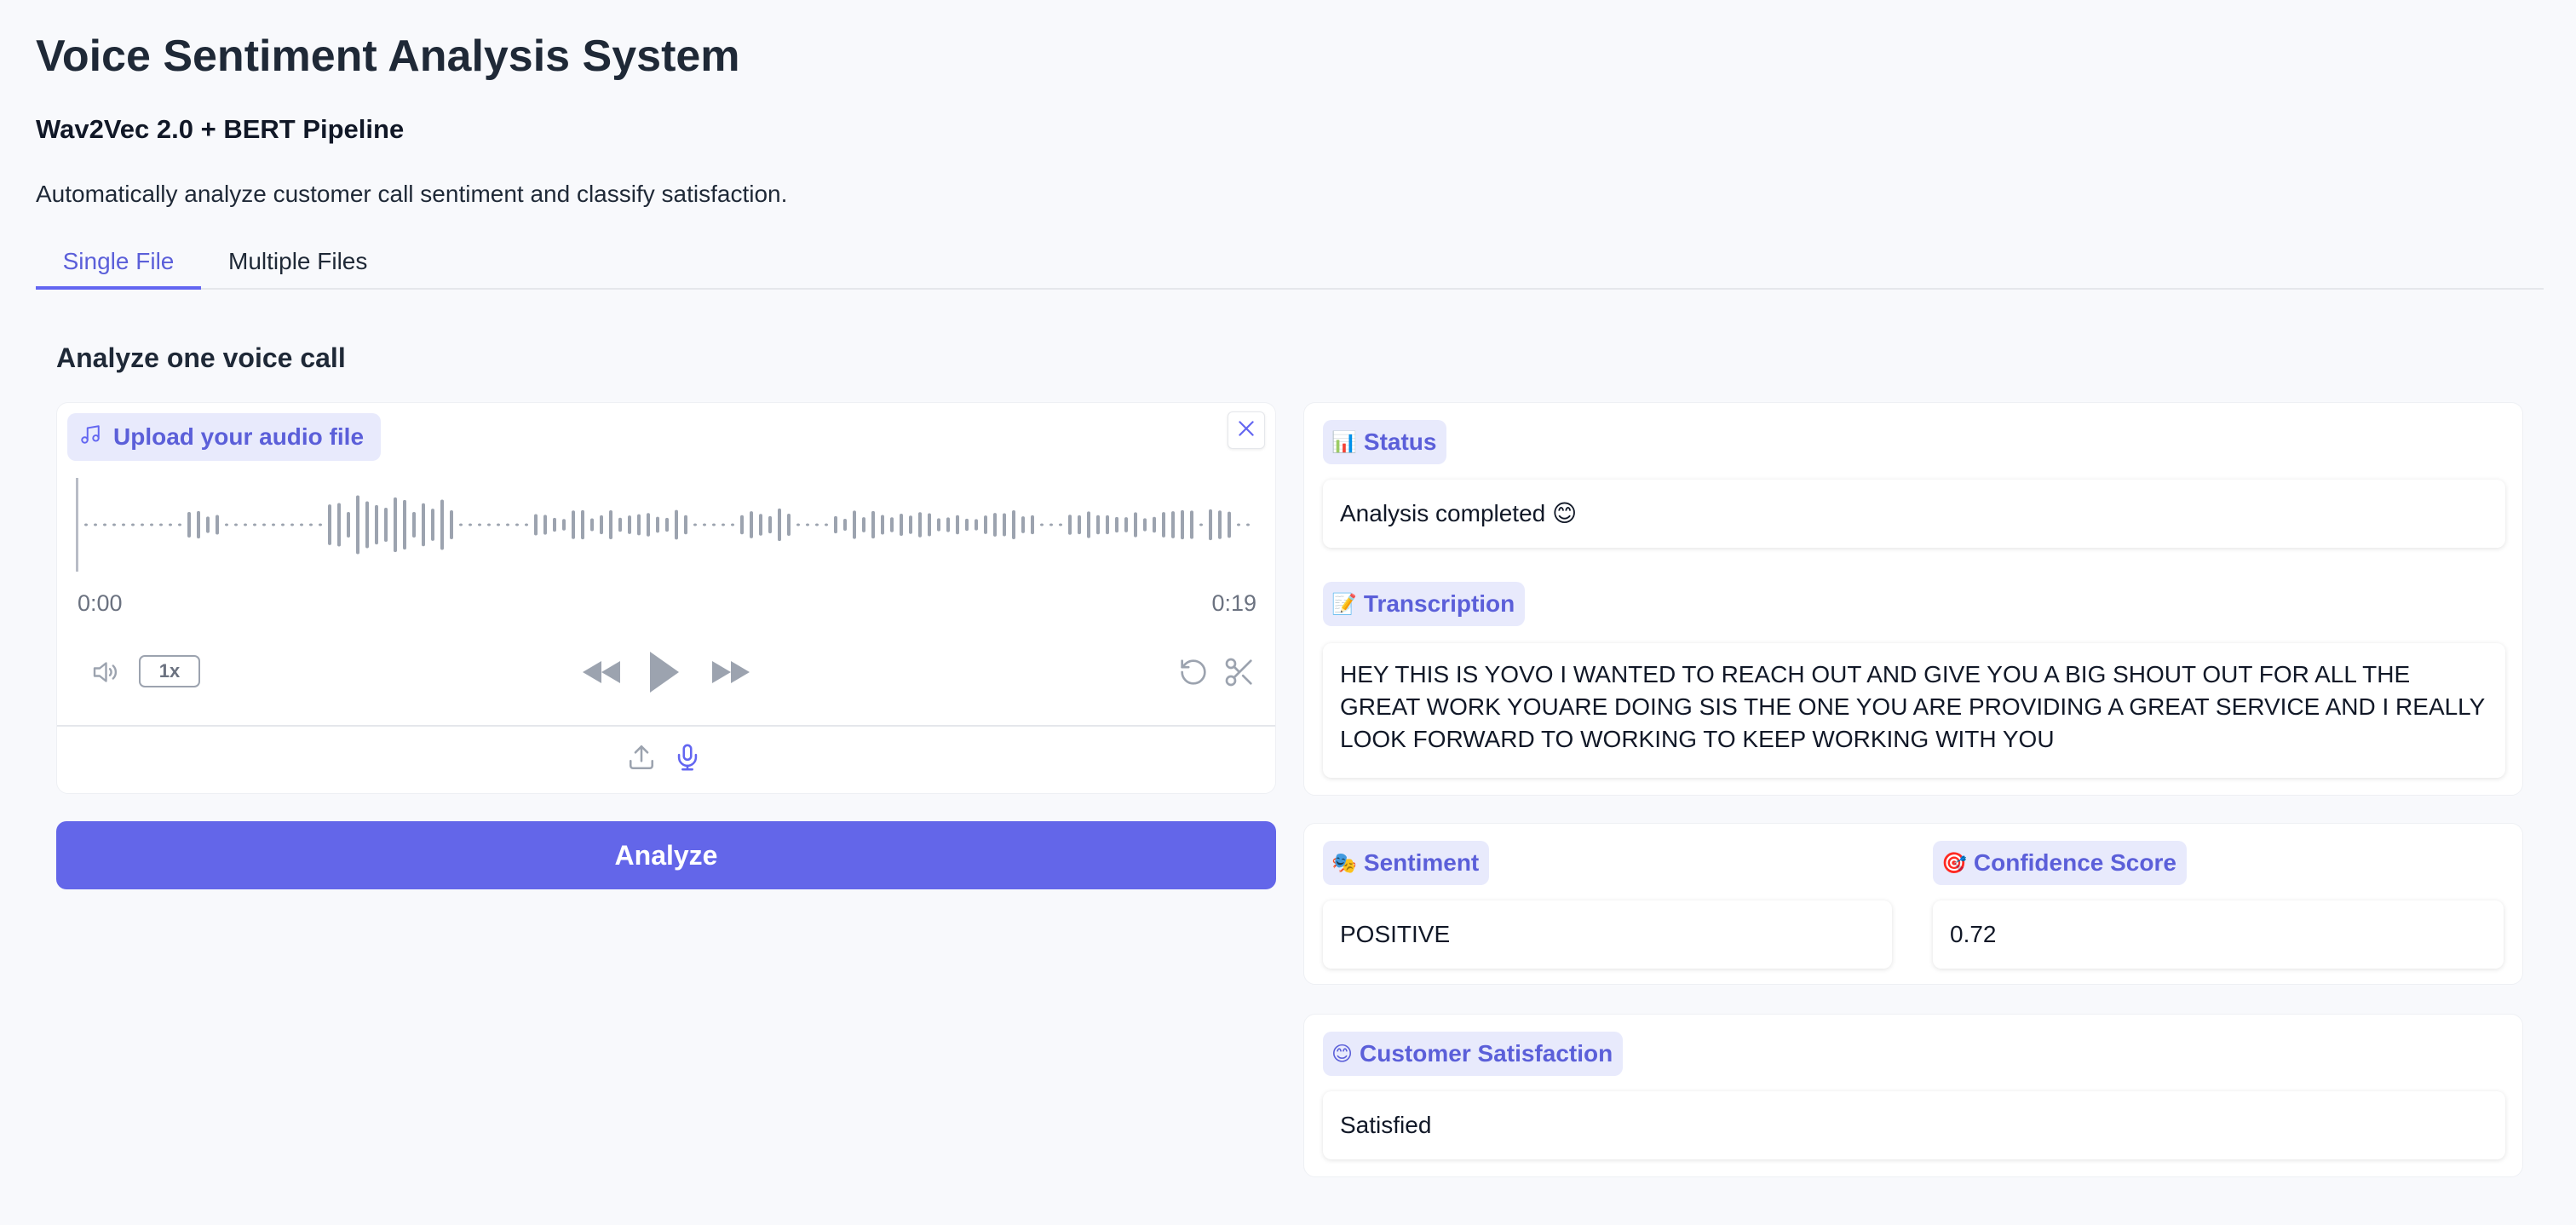 Image resolution: width=2576 pixels, height=1225 pixels. What do you see at coordinates (1385, 442) in the screenshot?
I see `status-label: 📊 Status` at bounding box center [1385, 442].